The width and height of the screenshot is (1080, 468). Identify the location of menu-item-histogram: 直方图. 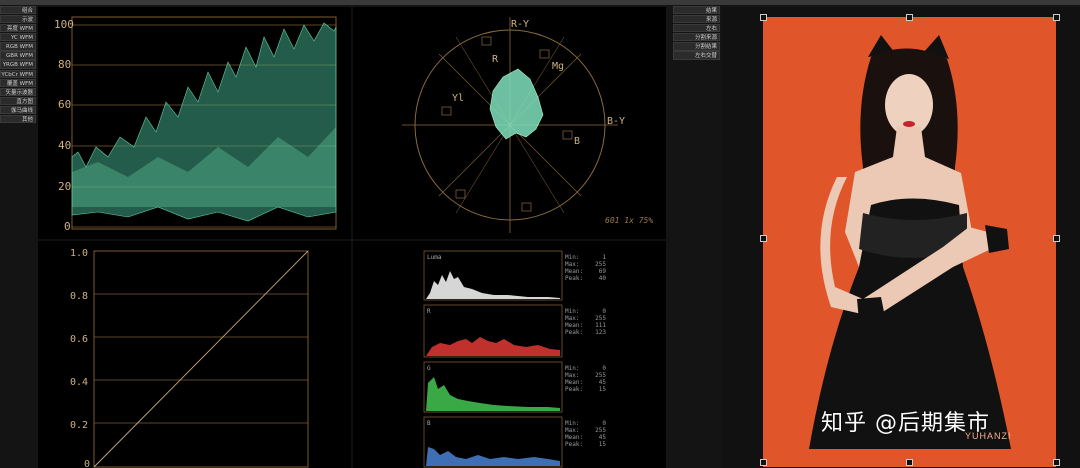
(18, 100).